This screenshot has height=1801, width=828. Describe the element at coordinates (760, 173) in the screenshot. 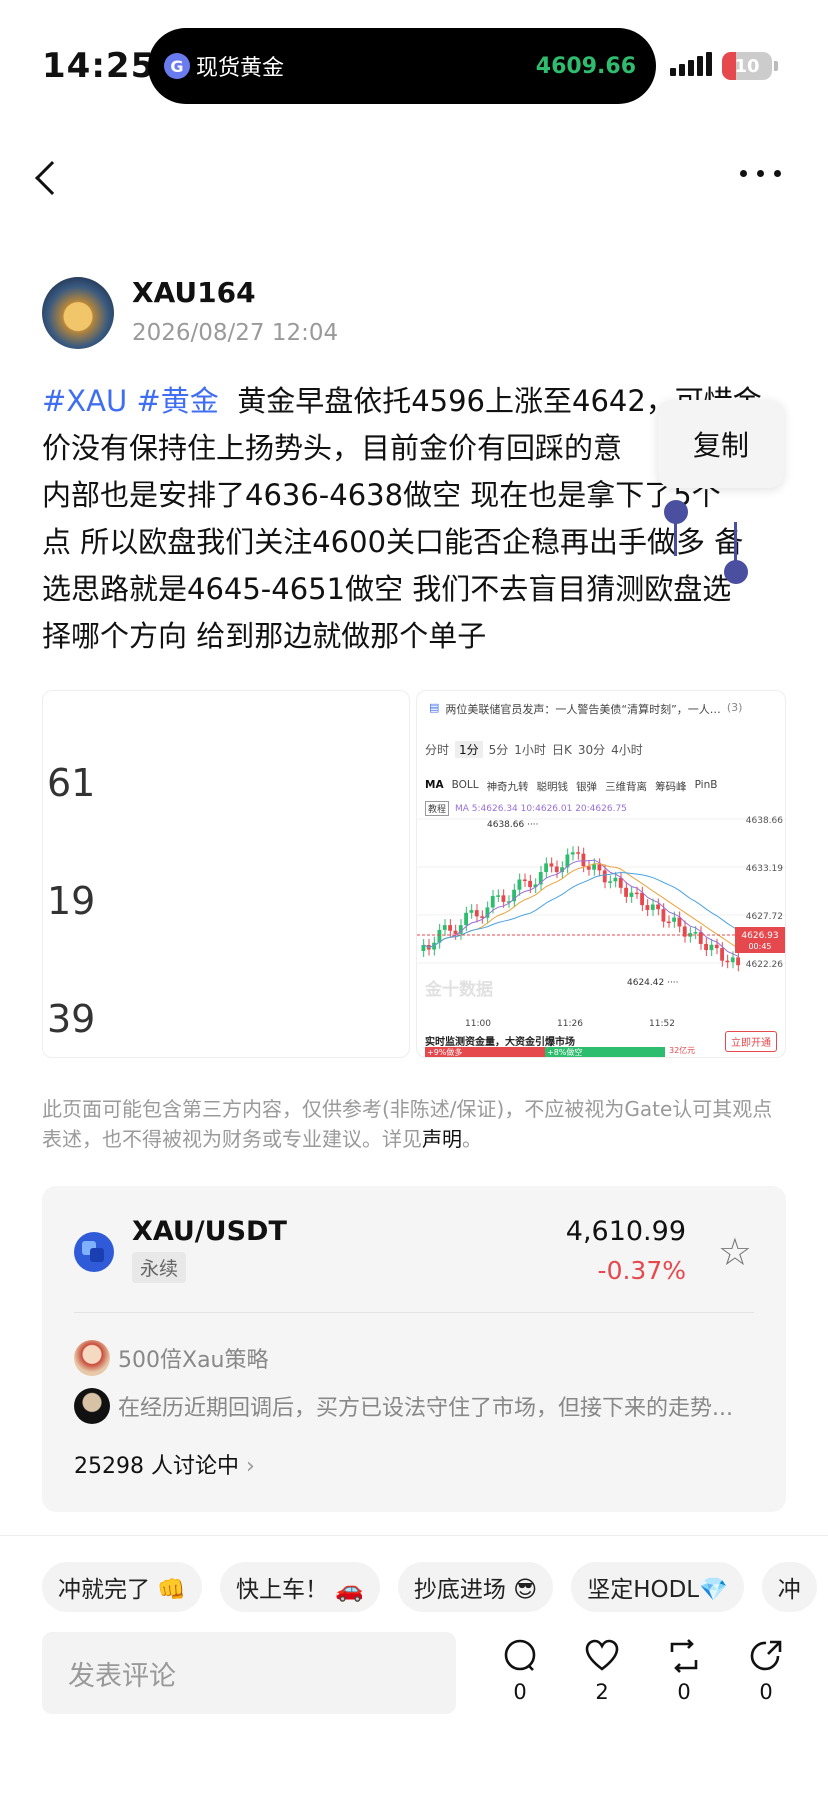

I see `more-options-icon` at that location.